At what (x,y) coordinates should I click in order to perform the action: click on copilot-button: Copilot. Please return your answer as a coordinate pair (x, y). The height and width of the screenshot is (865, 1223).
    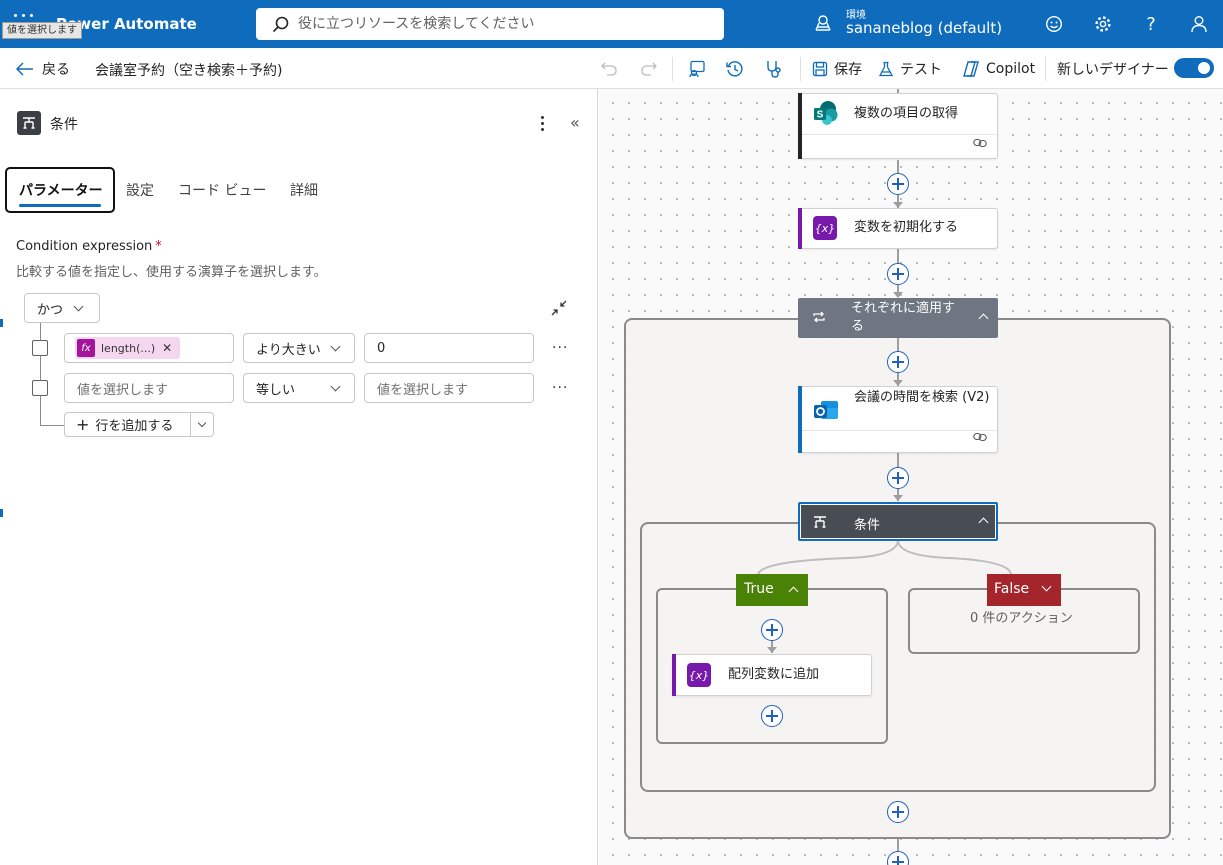
    Looking at the image, I should click on (998, 69).